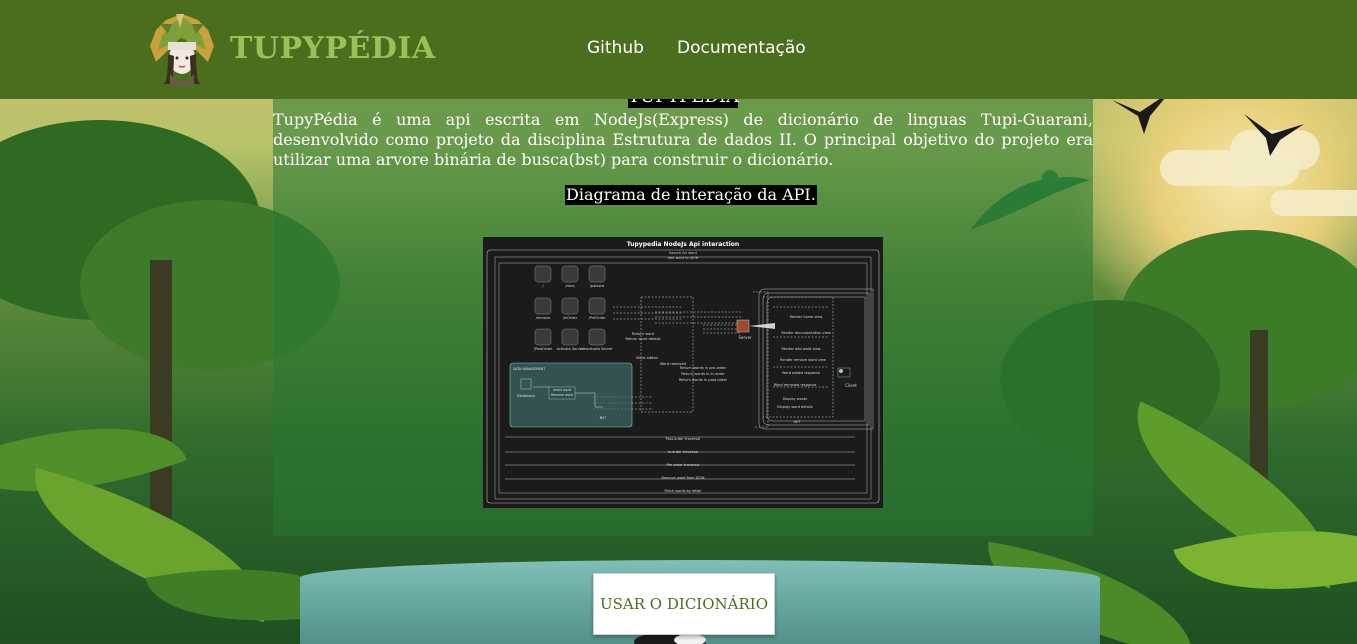 This screenshot has height=644, width=1357. Describe the element at coordinates (795, 399) in the screenshot. I see `diagram-label: Display words` at that location.